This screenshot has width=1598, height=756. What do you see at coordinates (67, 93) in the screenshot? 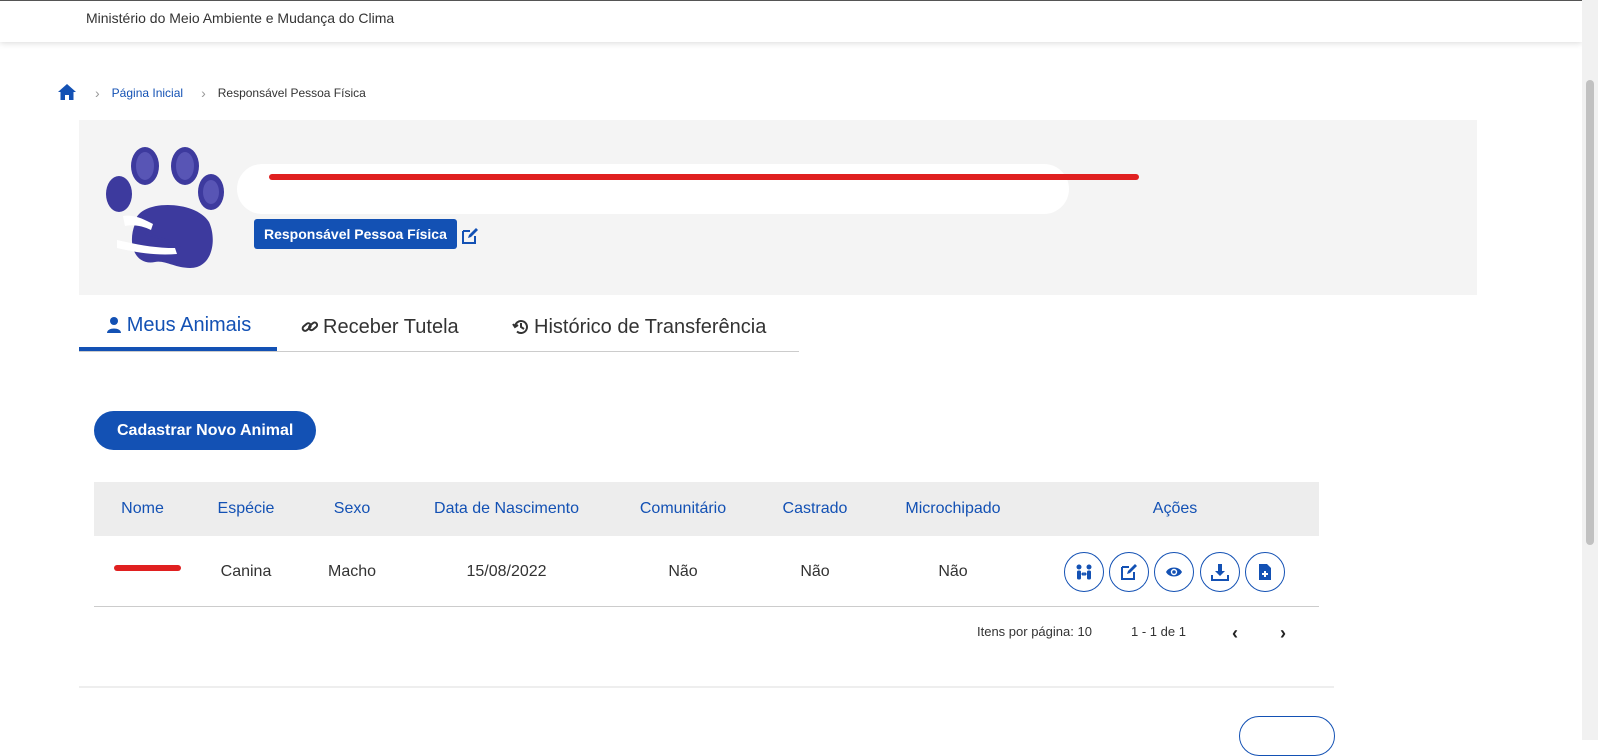
I see `home-icon` at bounding box center [67, 93].